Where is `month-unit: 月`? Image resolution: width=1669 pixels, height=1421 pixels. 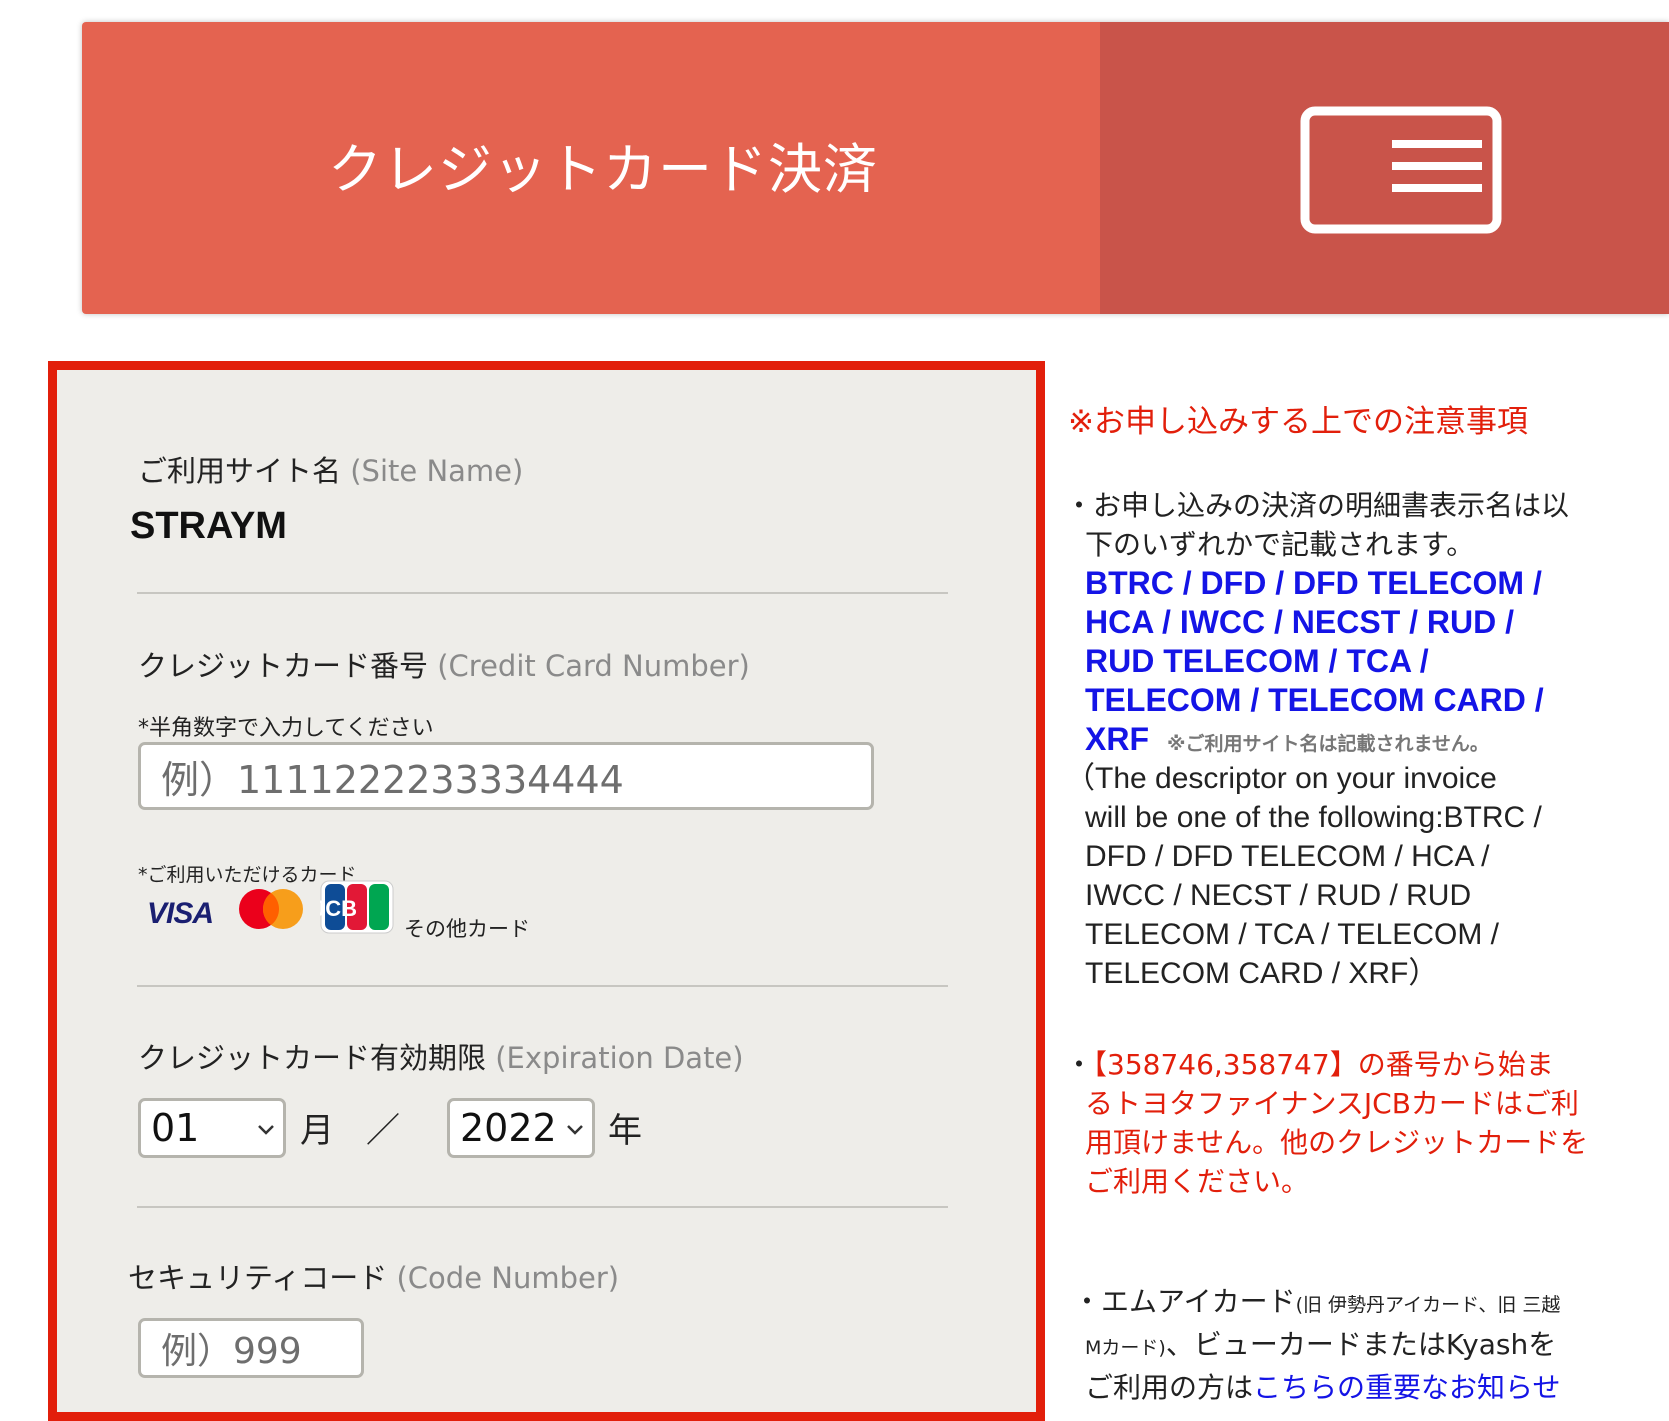 month-unit: 月 is located at coordinates (317, 1131).